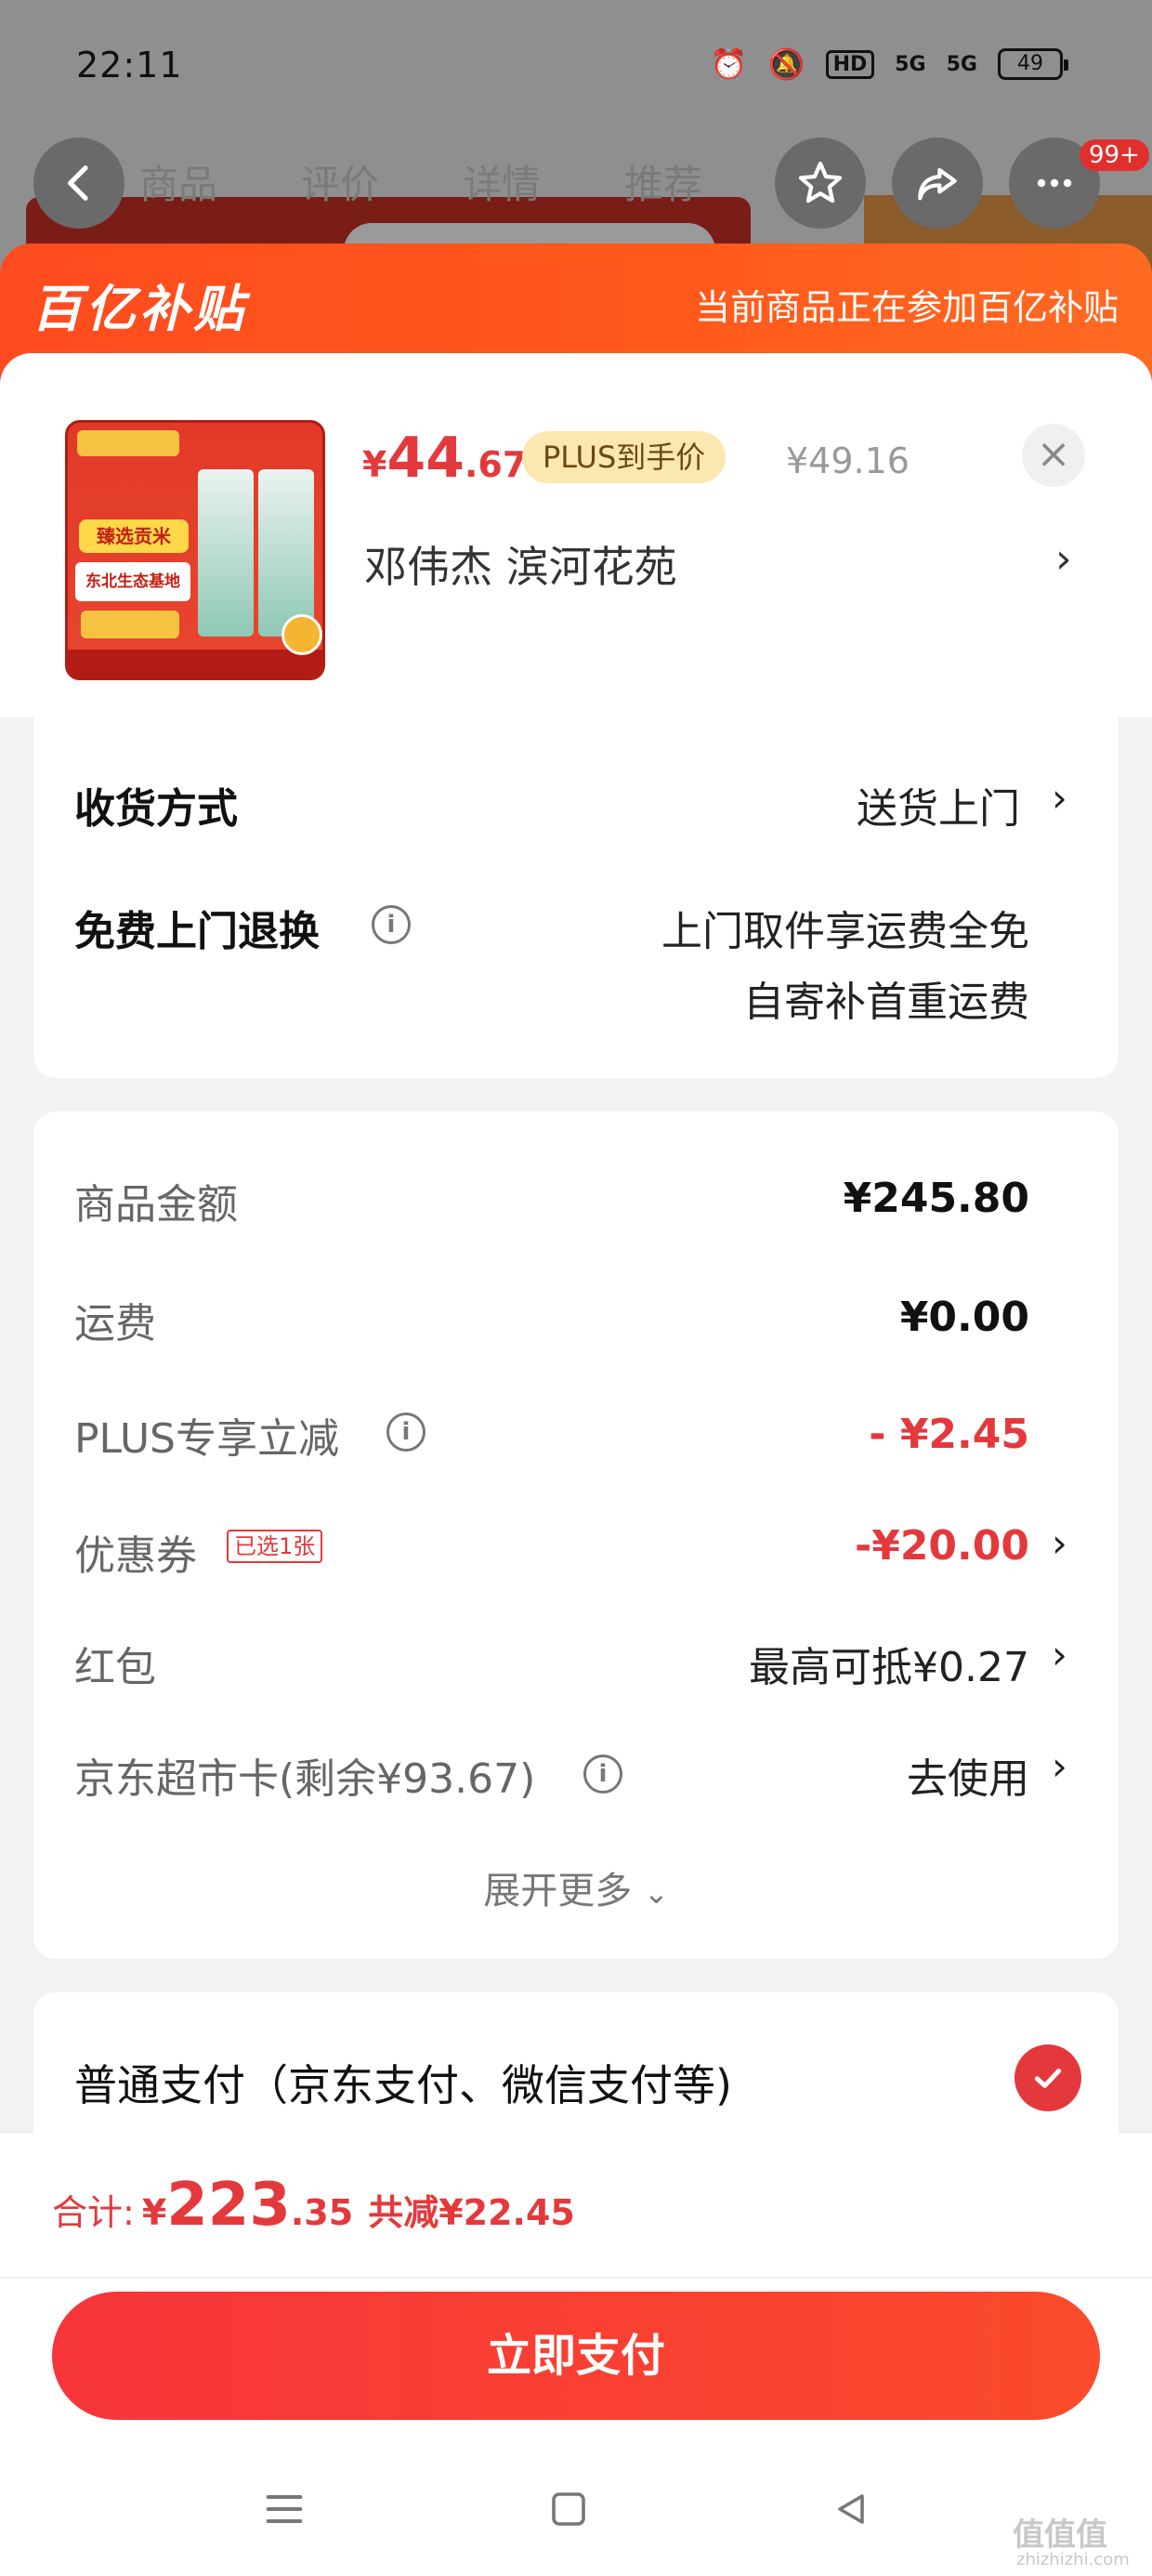 The width and height of the screenshot is (1152, 2576). I want to click on payment-selected-check, so click(1048, 2077).